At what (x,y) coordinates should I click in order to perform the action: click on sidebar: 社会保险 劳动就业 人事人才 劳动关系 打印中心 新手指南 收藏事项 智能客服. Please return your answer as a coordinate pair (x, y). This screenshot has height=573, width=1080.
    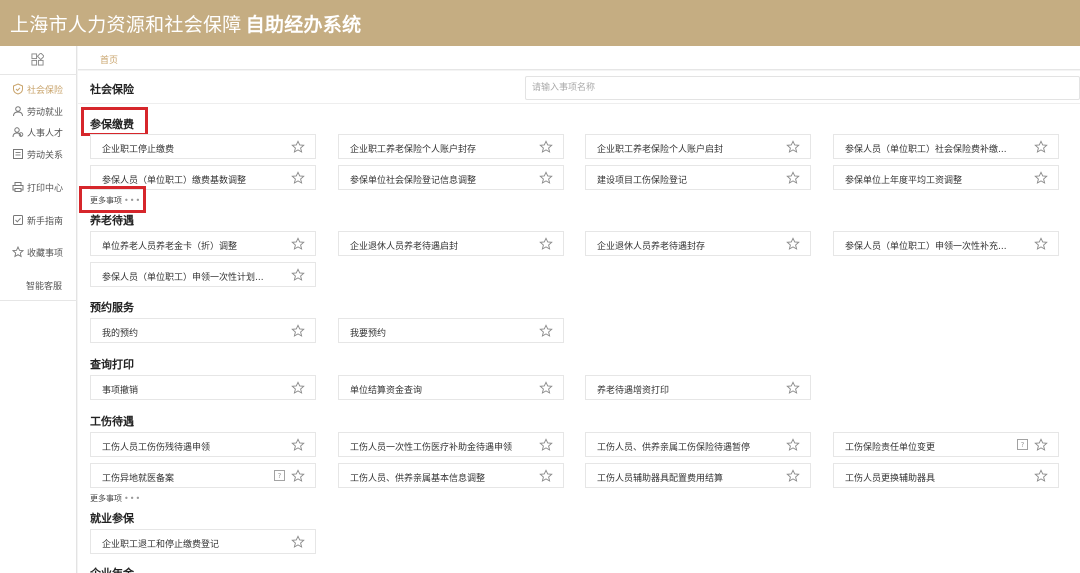
    Looking at the image, I should click on (38, 309).